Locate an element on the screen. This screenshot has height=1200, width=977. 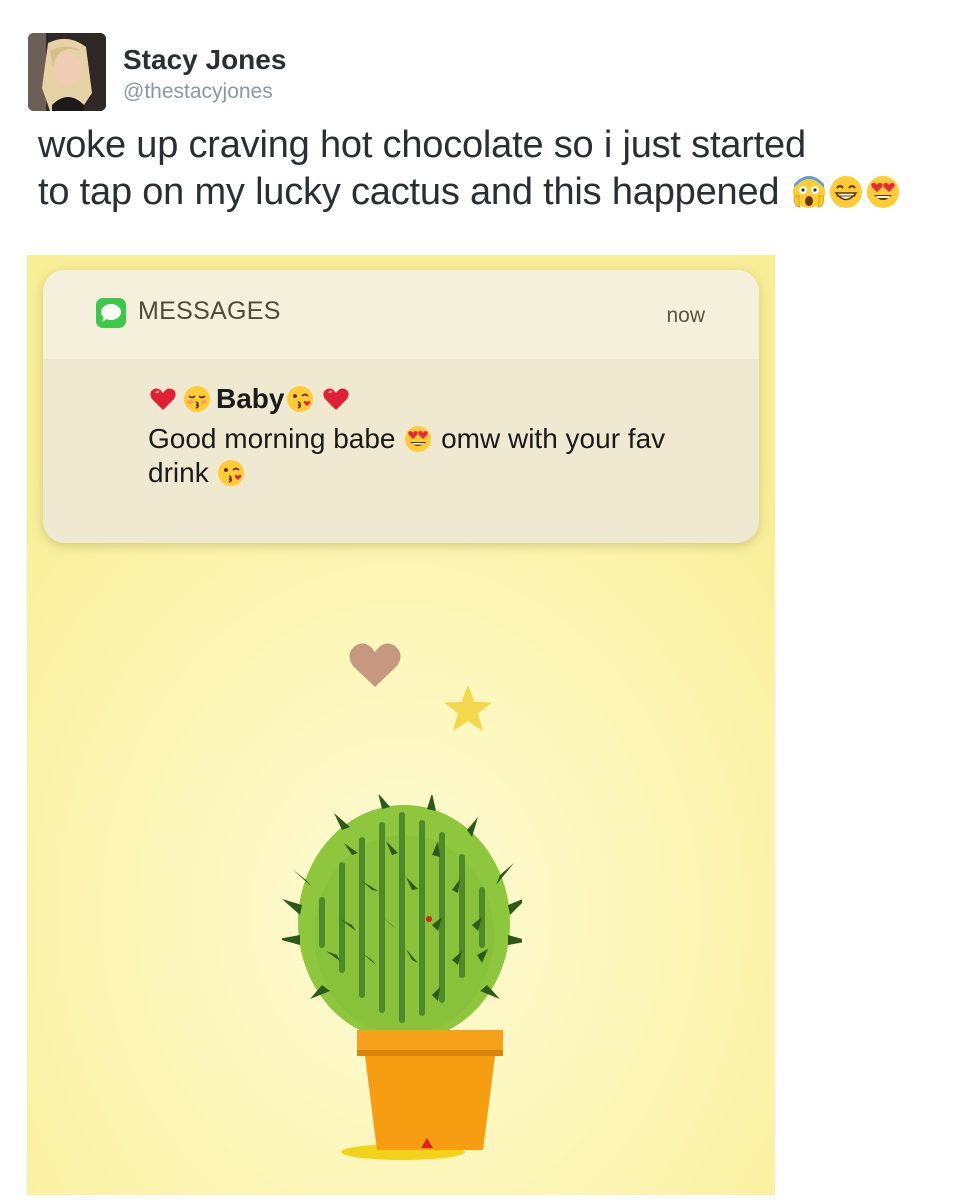
messages-app-icon is located at coordinates (111, 313).